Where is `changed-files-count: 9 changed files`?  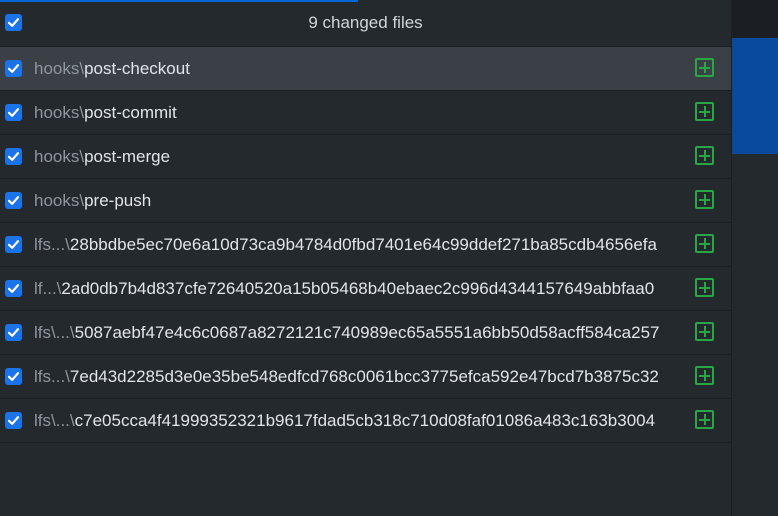
changed-files-count: 9 changed files is located at coordinates (365, 22).